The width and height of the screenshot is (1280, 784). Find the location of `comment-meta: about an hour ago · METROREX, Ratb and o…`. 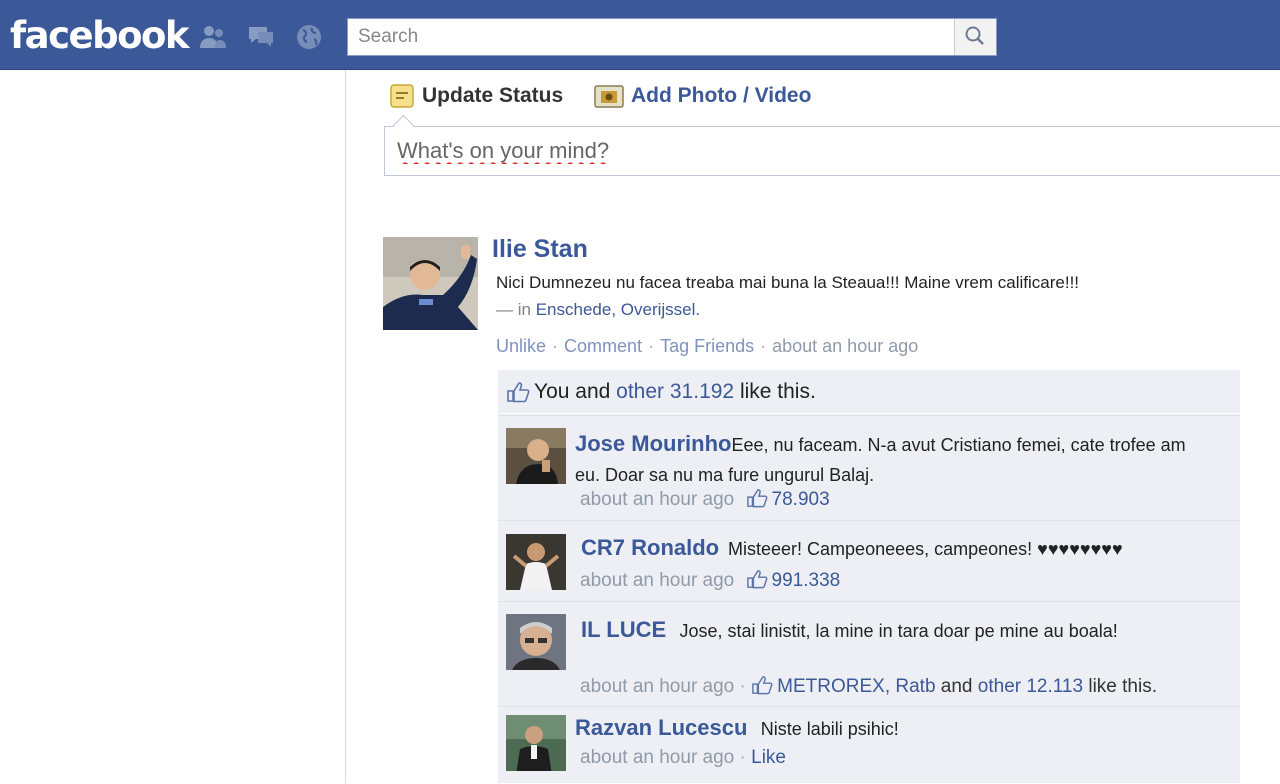

comment-meta: about an hour ago · METROREX, Ratb and o… is located at coordinates (868, 686).